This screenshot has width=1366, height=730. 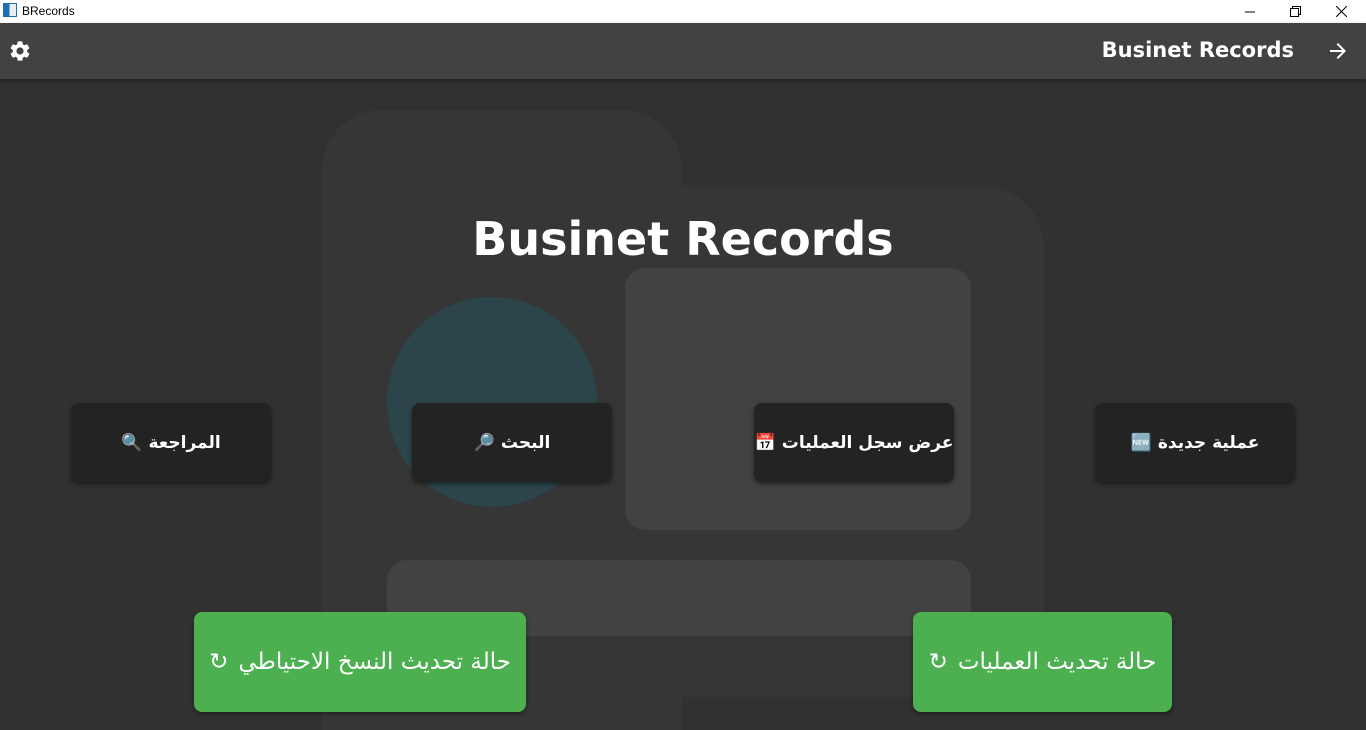 I want to click on settings-button, so click(x=20, y=51).